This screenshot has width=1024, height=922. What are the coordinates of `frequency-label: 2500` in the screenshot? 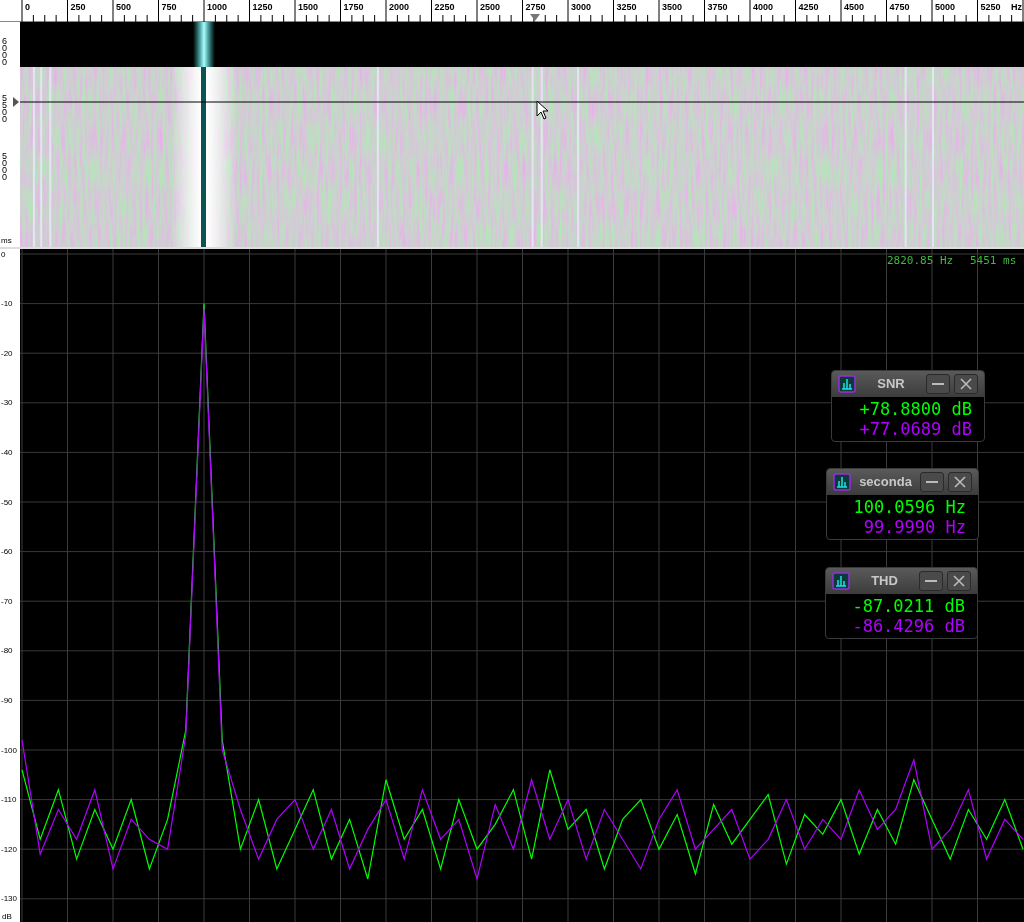 It's located at (490, 7).